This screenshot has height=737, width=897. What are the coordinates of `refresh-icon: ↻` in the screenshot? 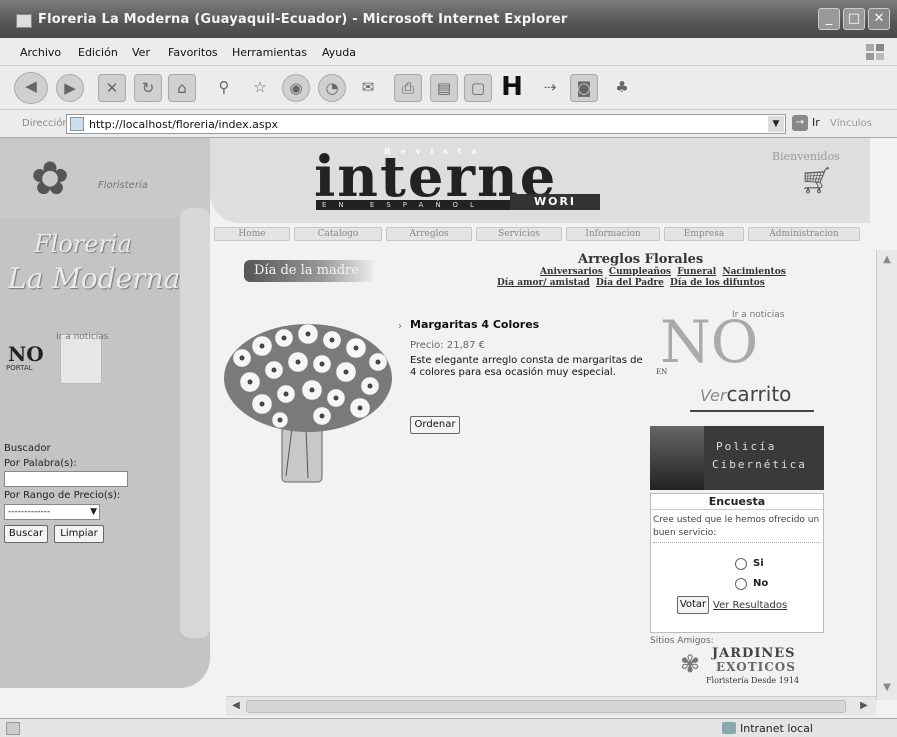 It's located at (148, 88).